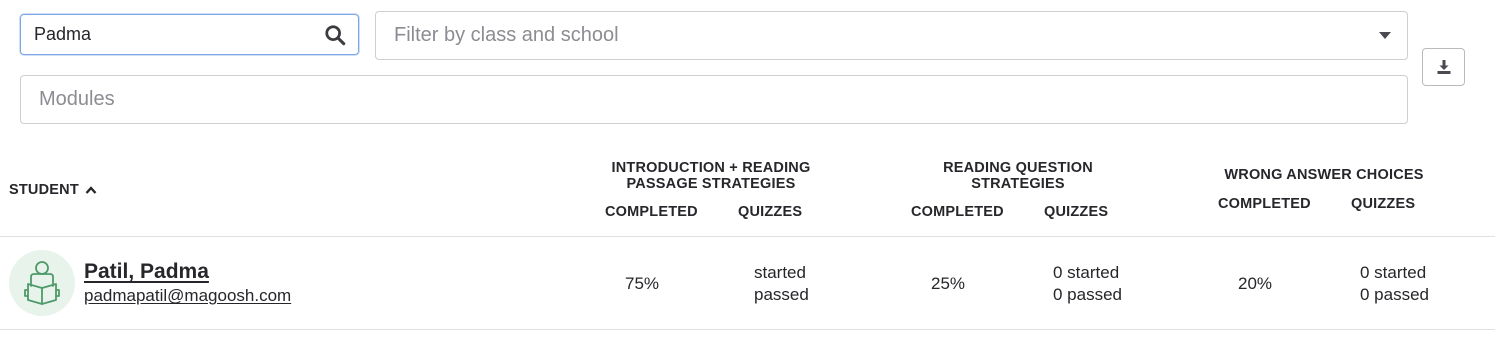  What do you see at coordinates (747, 236) in the screenshot?
I see `header-divider` at bounding box center [747, 236].